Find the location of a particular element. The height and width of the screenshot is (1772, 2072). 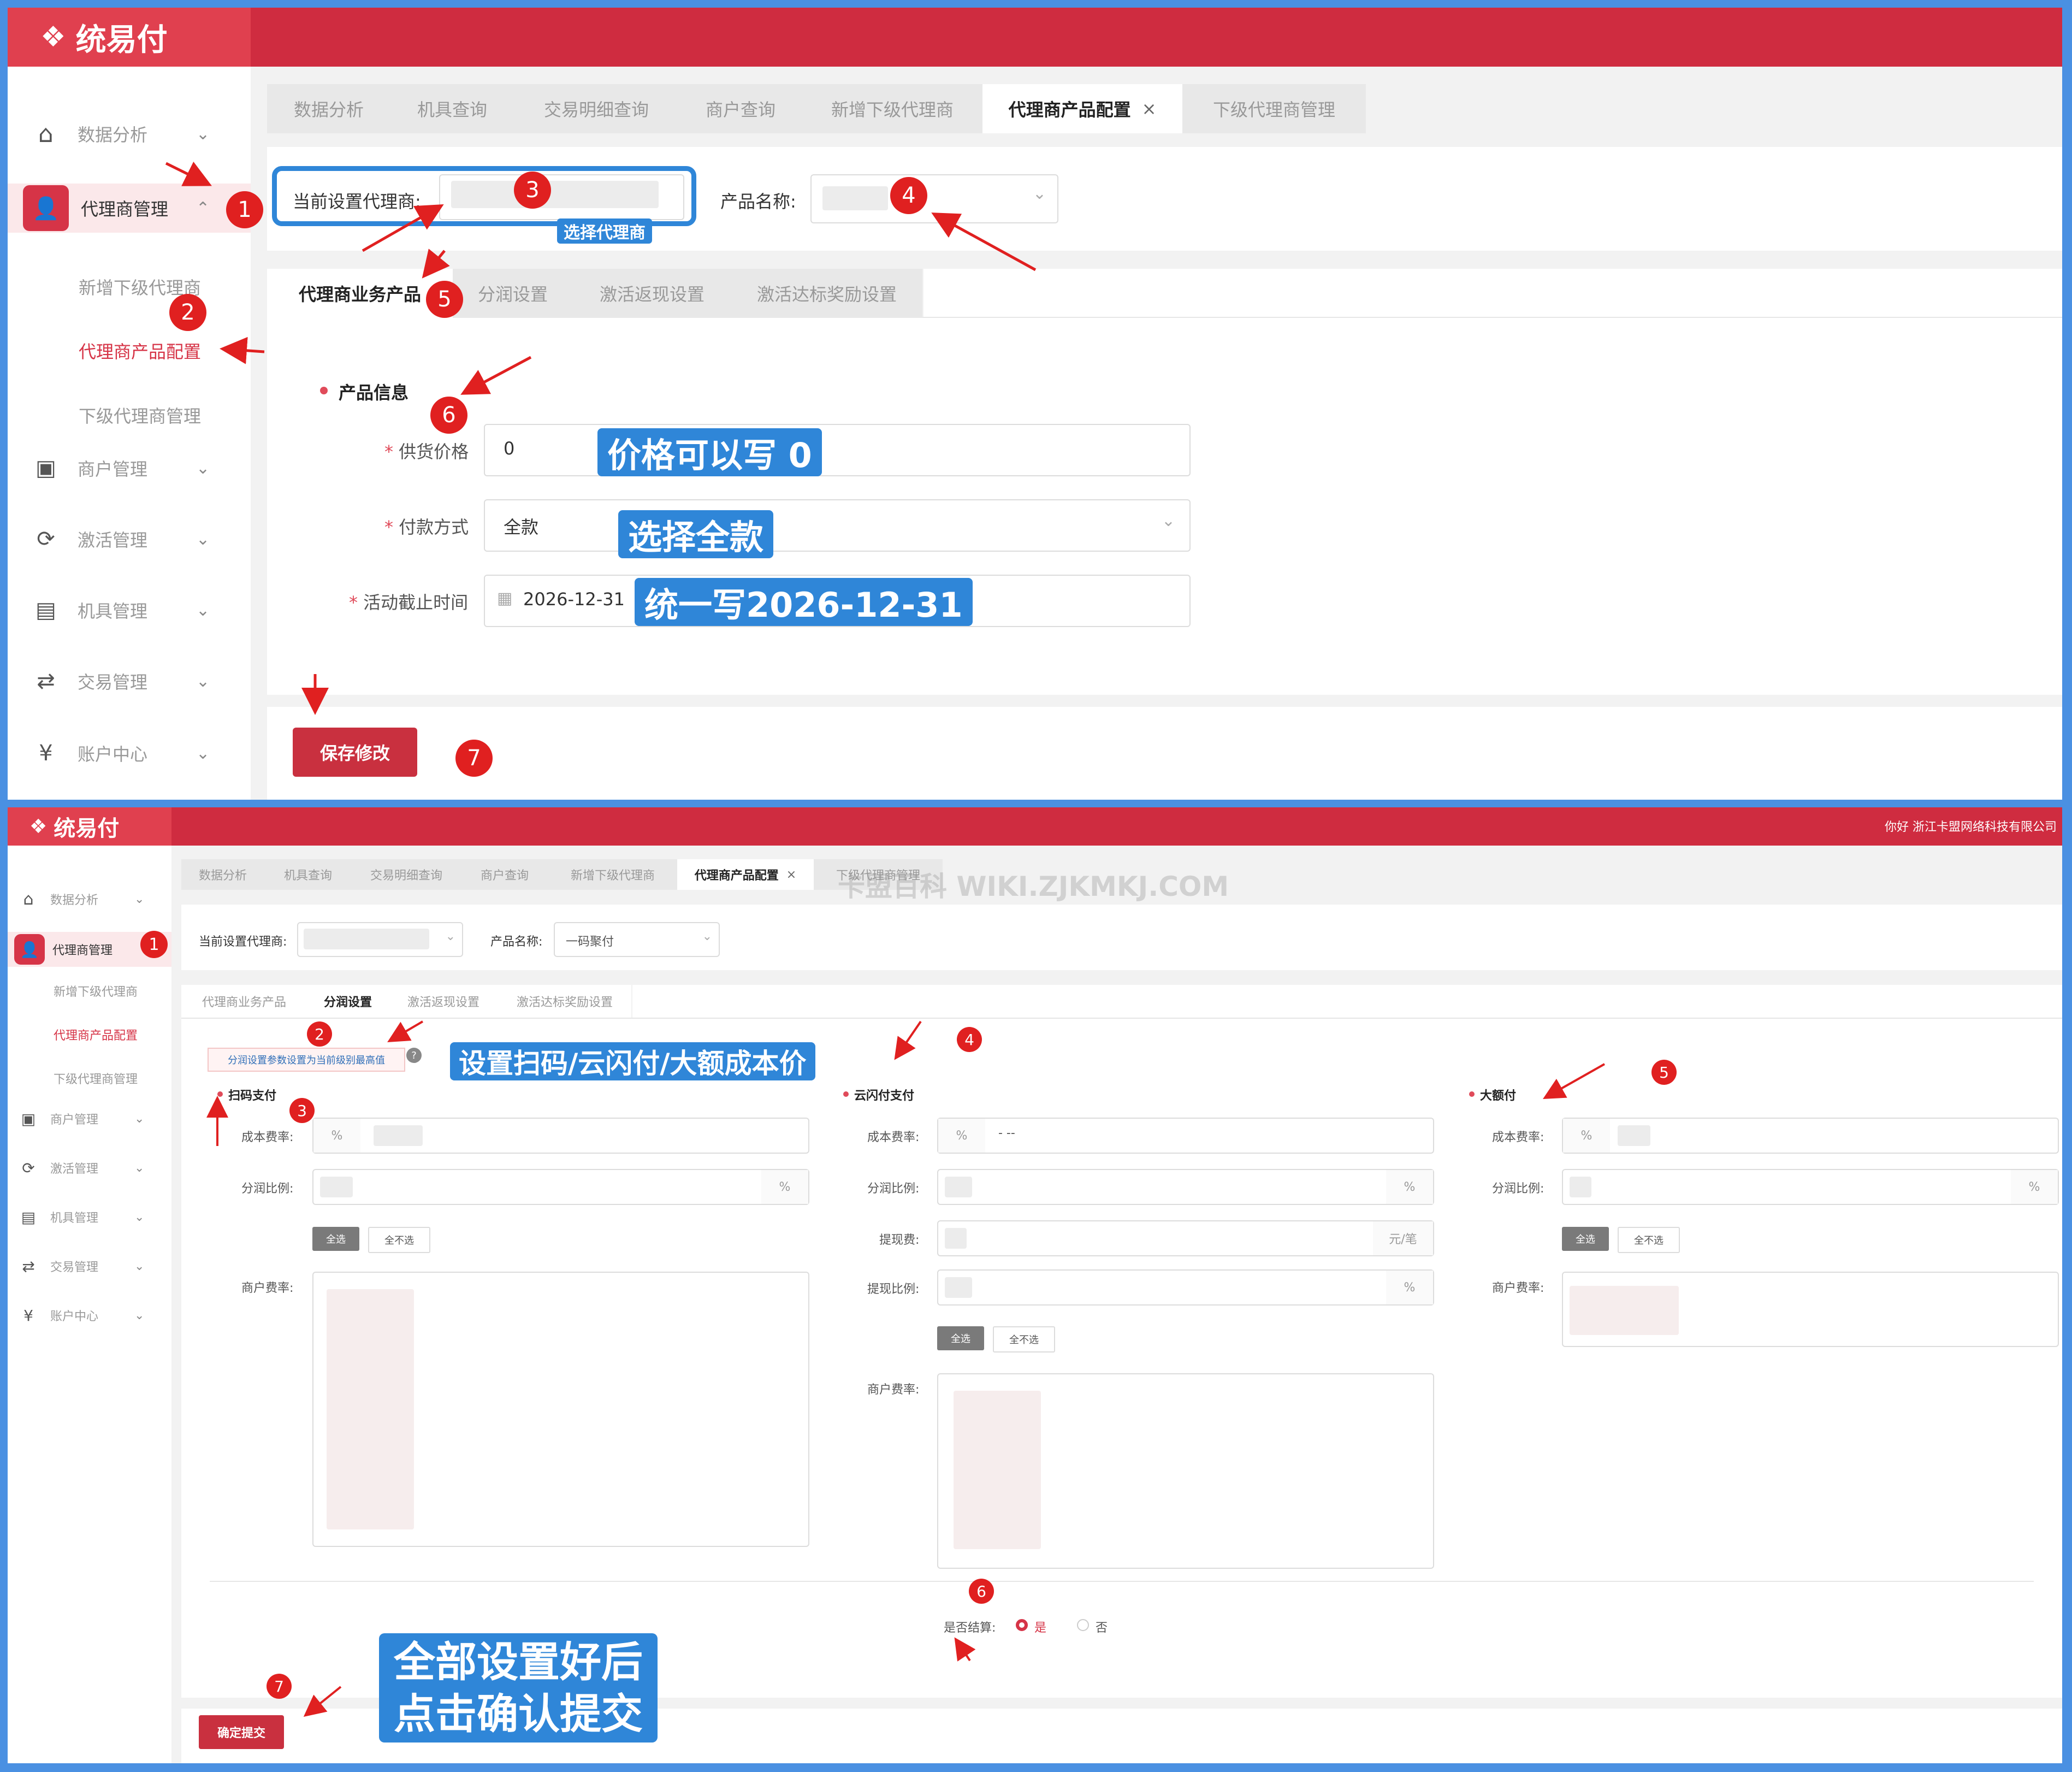

annotation-arrows is located at coordinates (601, 438).